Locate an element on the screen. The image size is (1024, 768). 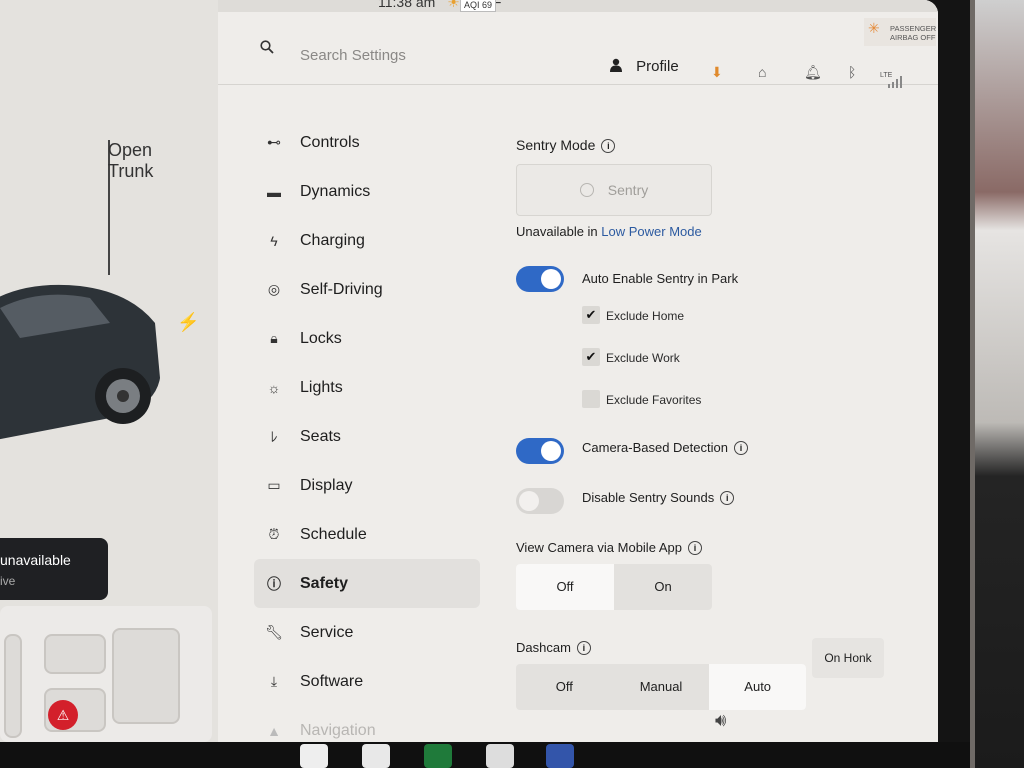
signal-icon is located at coordinates (895, 82).